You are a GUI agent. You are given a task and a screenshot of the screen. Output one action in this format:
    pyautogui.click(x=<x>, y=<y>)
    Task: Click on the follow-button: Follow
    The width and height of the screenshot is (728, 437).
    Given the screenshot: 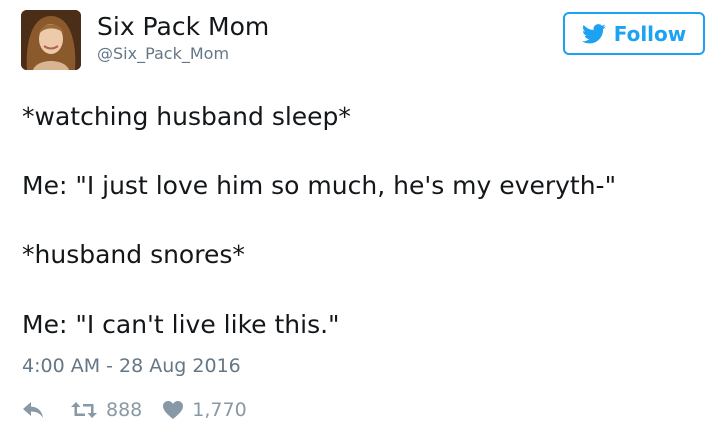 What is the action you would take?
    pyautogui.click(x=634, y=33)
    